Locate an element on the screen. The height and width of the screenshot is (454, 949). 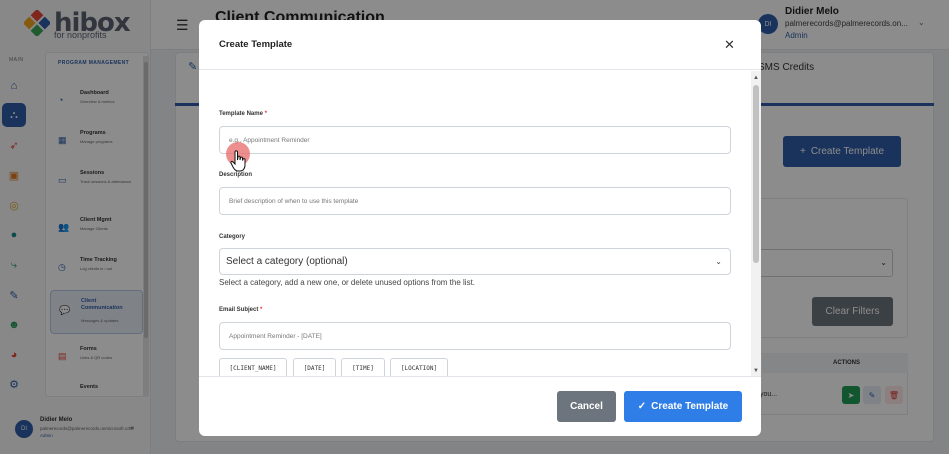
scroll-down-icon: ▼ is located at coordinates (756, 371).